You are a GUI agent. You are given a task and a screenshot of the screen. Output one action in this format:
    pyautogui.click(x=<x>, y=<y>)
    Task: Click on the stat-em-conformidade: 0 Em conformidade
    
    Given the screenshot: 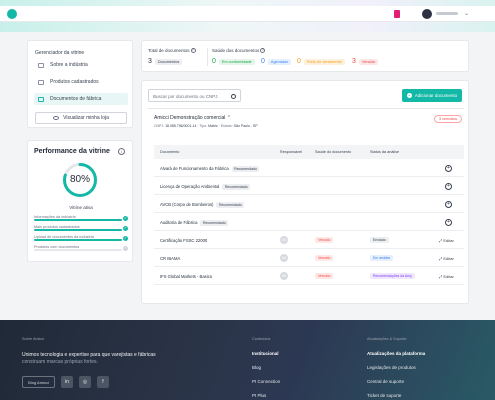 What is the action you would take?
    pyautogui.click(x=233, y=61)
    